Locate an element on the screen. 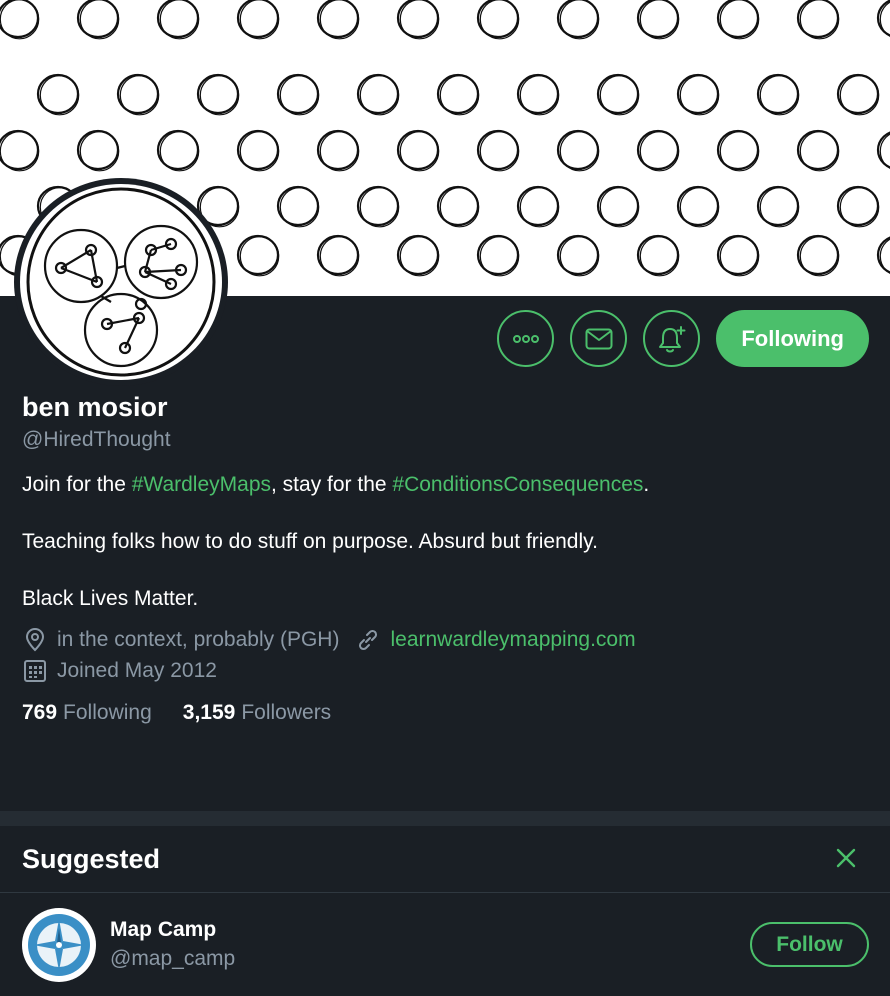  following-count: 769 is located at coordinates (40, 712).